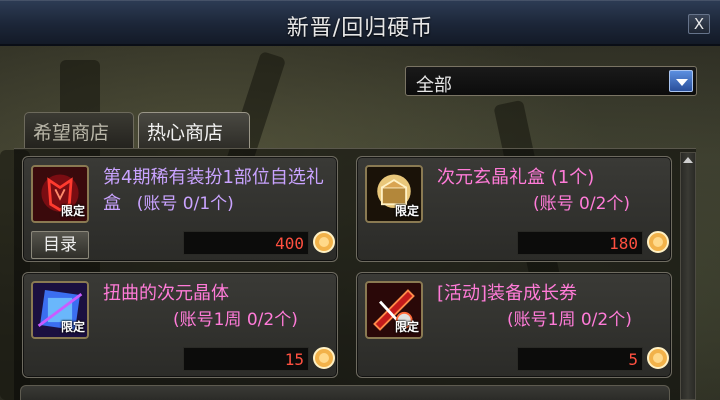  Describe the element at coordinates (551, 191) in the screenshot. I see `item-name: 次元玄晶礼盒 (1个) (账号 0/2个)` at that location.